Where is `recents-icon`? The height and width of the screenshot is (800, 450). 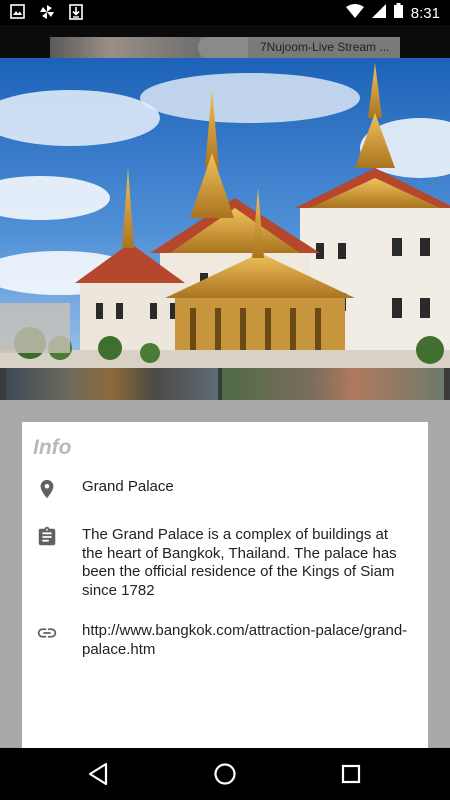 recents-icon is located at coordinates (351, 774).